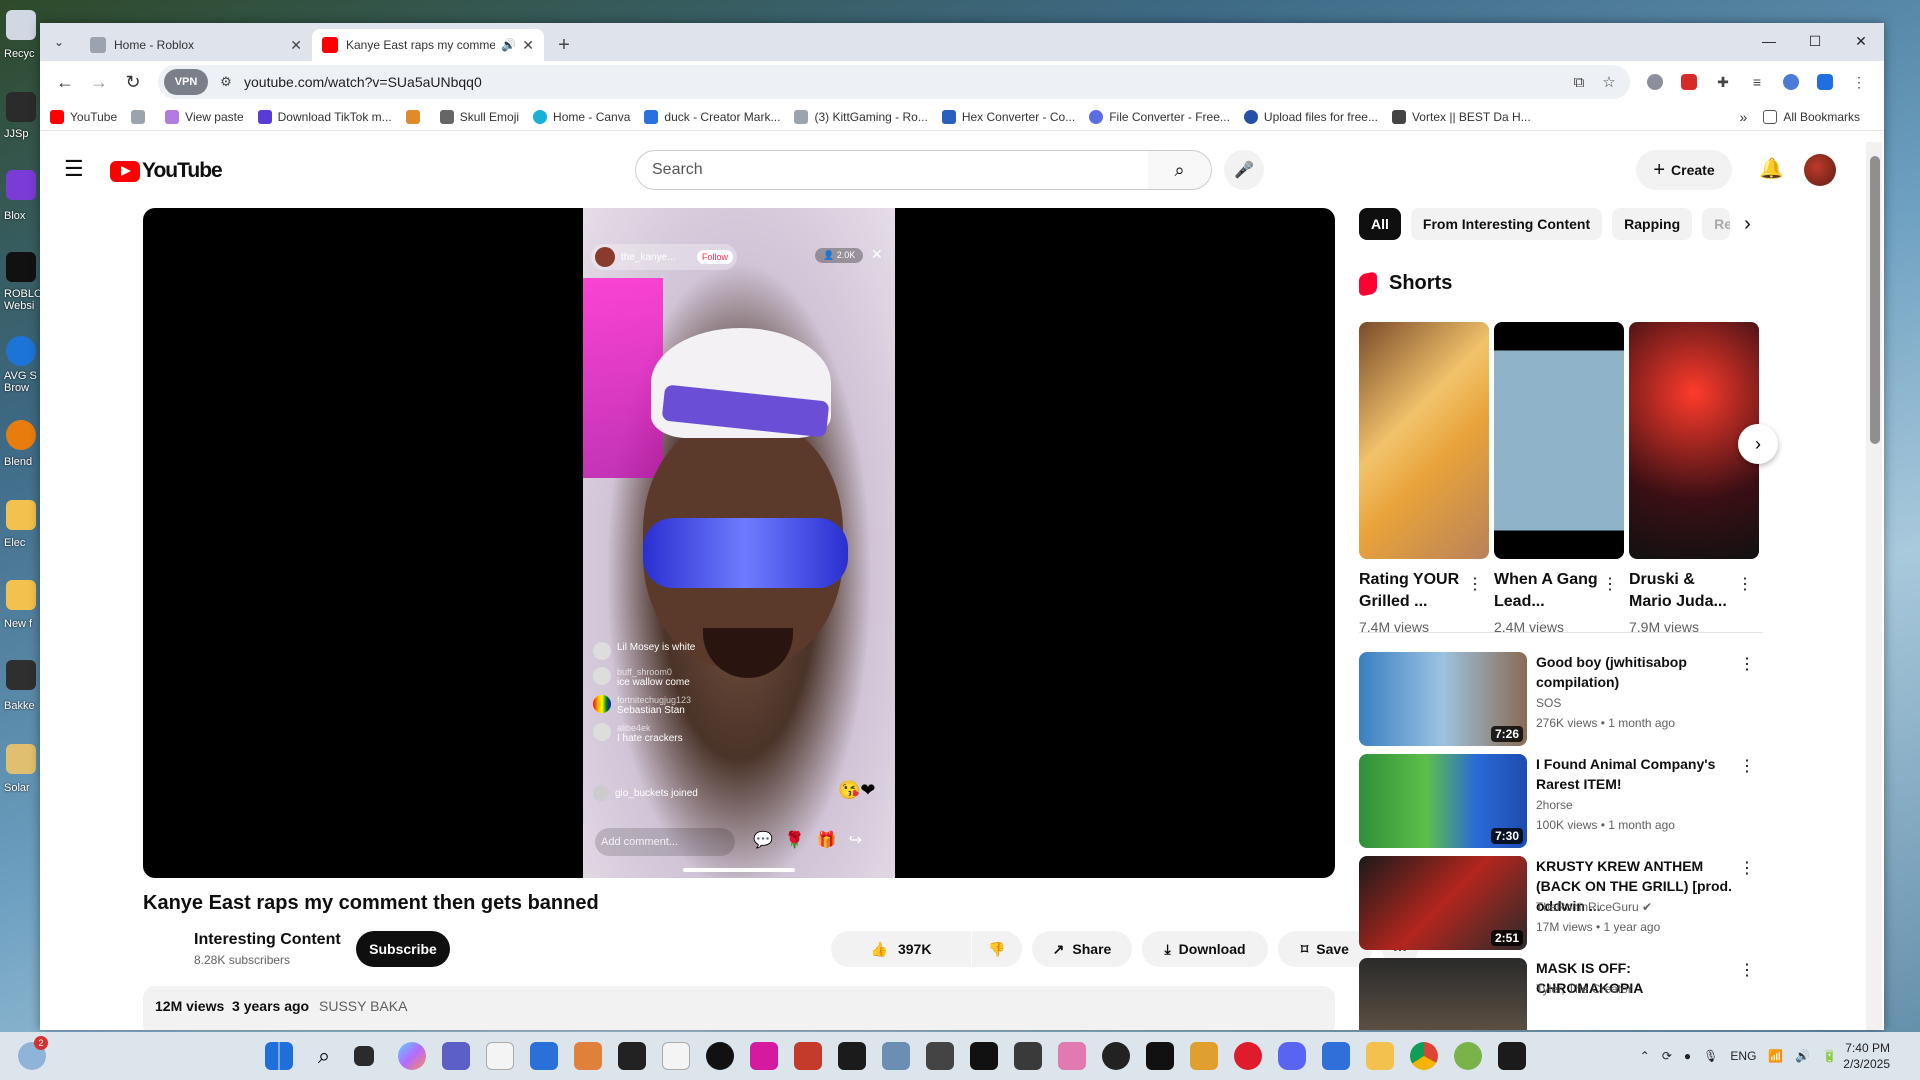  What do you see at coordinates (739, 1008) in the screenshot?
I see `description-box: 12M views 3 years ago SUSSY BAKA` at bounding box center [739, 1008].